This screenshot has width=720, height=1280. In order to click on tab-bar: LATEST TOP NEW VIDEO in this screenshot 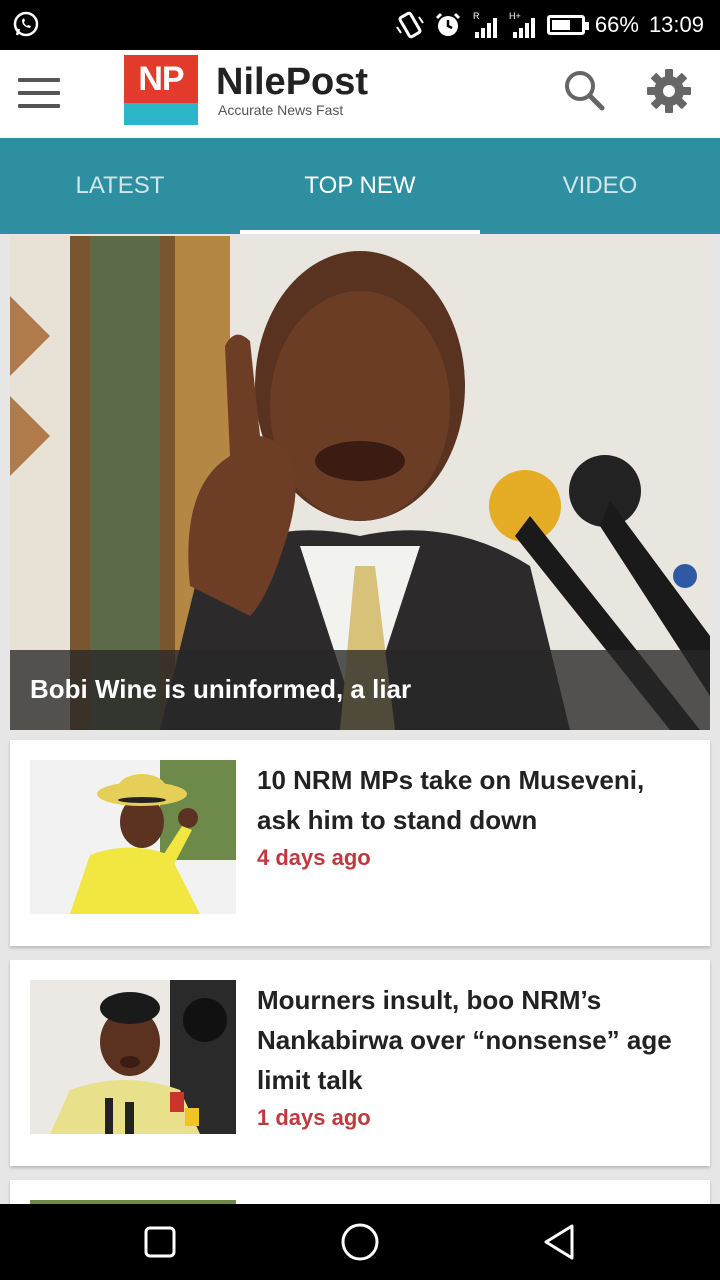, I will do `click(360, 186)`.